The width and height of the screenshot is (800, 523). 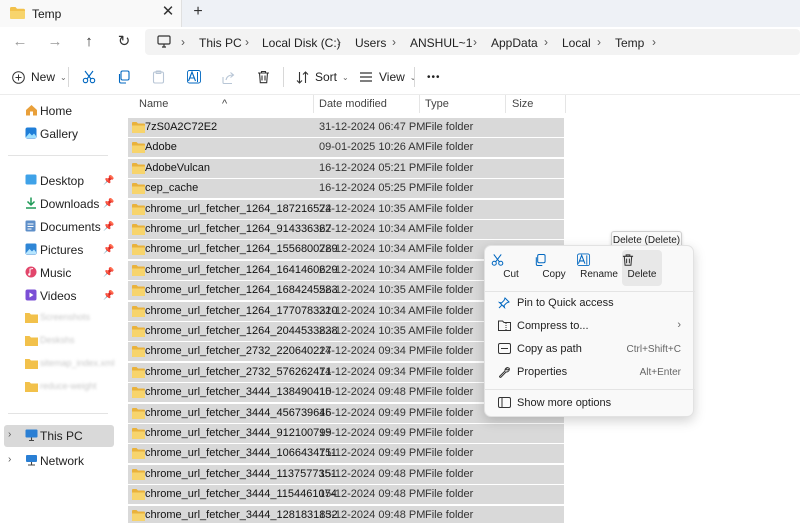 I want to click on copy-button, so click(x=123, y=77).